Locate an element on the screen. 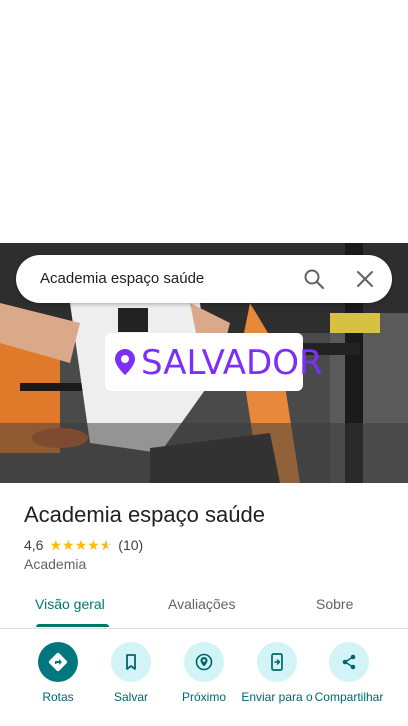  directions-icon is located at coordinates (58, 662).